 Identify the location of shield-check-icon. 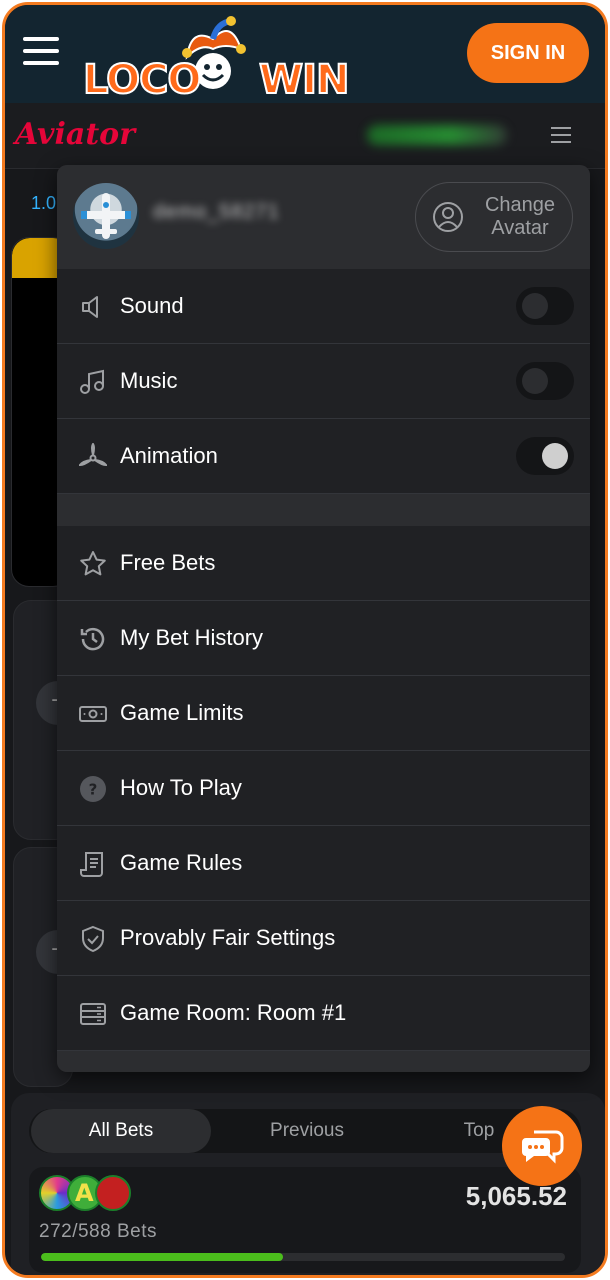
(93, 939).